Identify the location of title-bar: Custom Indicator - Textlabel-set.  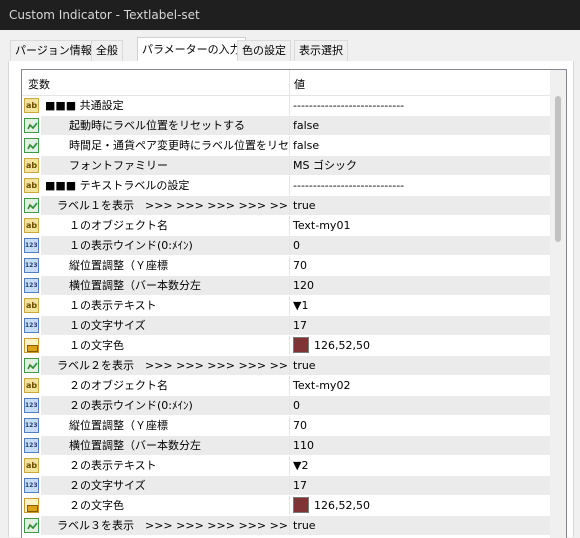
(290, 15).